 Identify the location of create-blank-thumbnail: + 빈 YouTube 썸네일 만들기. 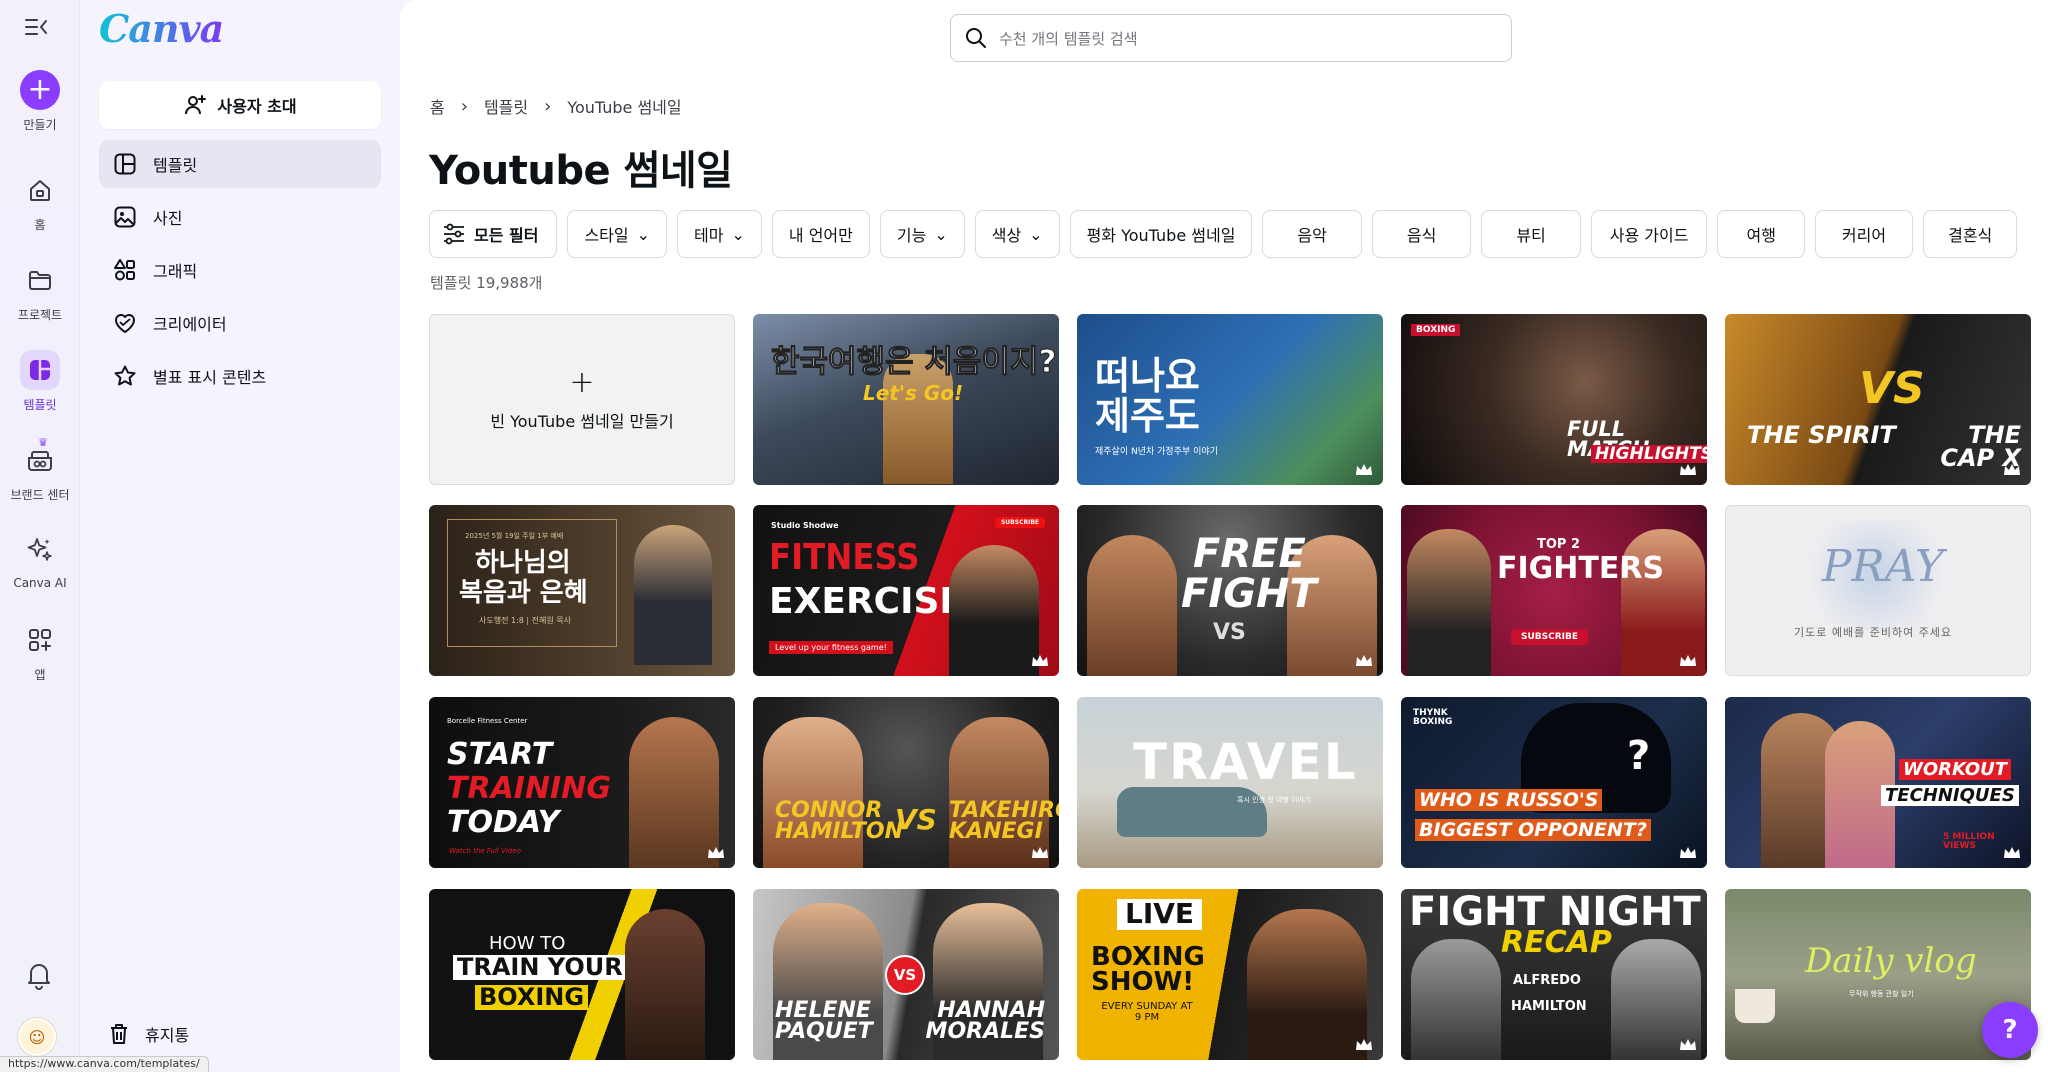
(582, 399).